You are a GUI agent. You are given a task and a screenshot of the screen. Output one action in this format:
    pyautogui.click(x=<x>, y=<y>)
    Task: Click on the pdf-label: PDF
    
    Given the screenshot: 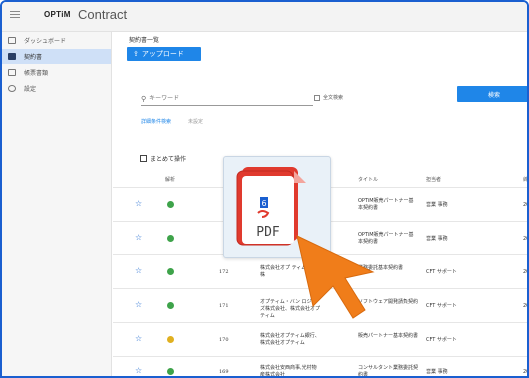 What is the action you would take?
    pyautogui.click(x=268, y=232)
    